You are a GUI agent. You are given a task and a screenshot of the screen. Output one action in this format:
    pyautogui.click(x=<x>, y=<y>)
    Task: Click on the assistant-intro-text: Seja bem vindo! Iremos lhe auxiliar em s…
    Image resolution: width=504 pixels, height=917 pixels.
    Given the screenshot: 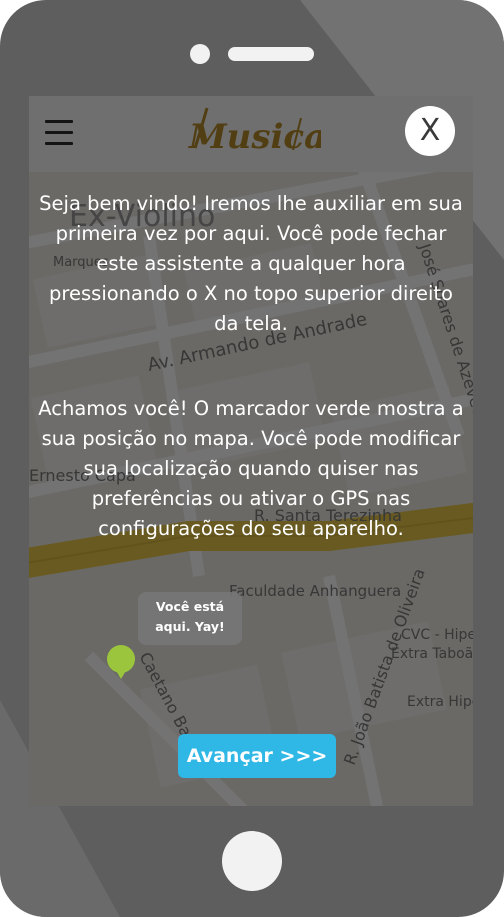 What is the action you would take?
    pyautogui.click(x=251, y=263)
    